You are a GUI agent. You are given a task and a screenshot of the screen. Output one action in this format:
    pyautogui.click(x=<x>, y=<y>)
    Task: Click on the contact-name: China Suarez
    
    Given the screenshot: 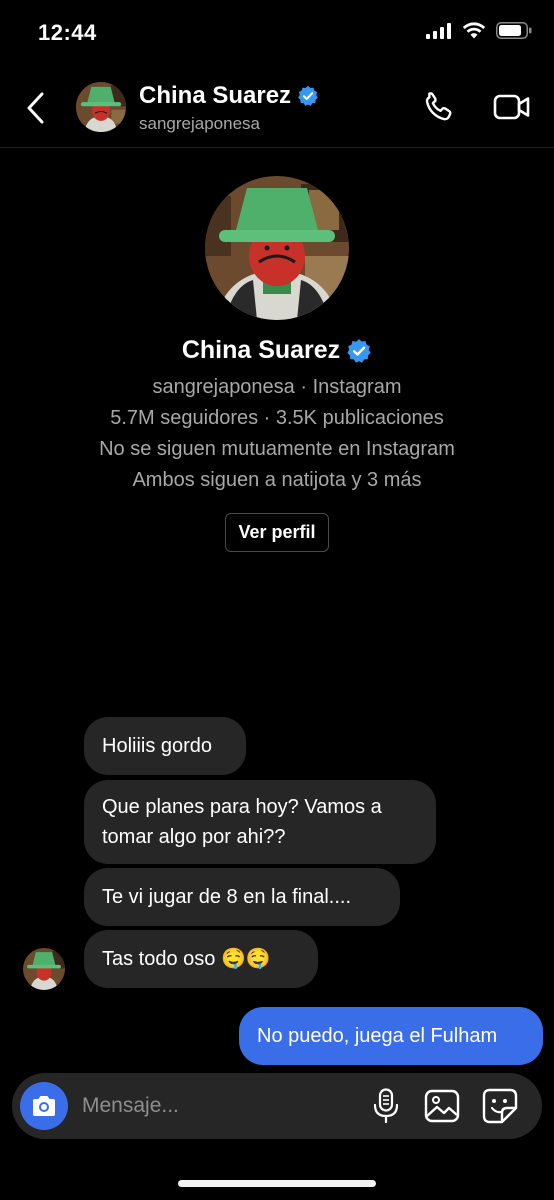 What is the action you would take?
    pyautogui.click(x=215, y=95)
    